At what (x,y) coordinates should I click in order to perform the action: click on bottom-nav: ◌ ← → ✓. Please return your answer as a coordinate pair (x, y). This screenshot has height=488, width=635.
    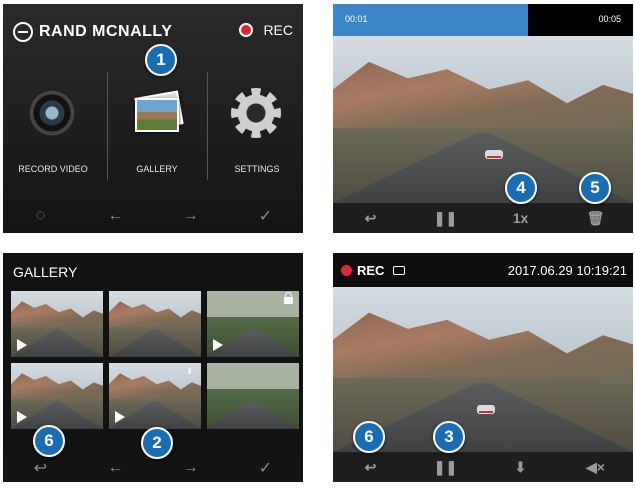
    Looking at the image, I should click on (153, 216).